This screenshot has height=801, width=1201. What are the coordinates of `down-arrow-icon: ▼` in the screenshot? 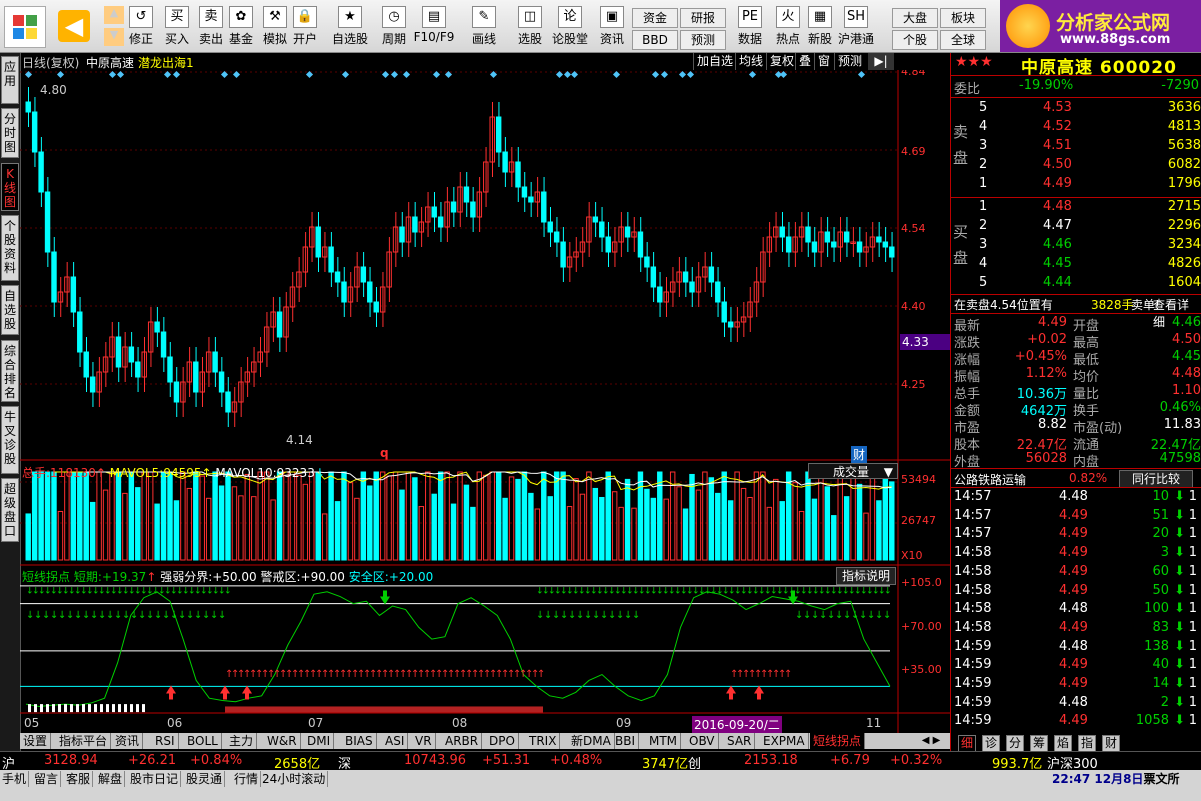 It's located at (114, 37).